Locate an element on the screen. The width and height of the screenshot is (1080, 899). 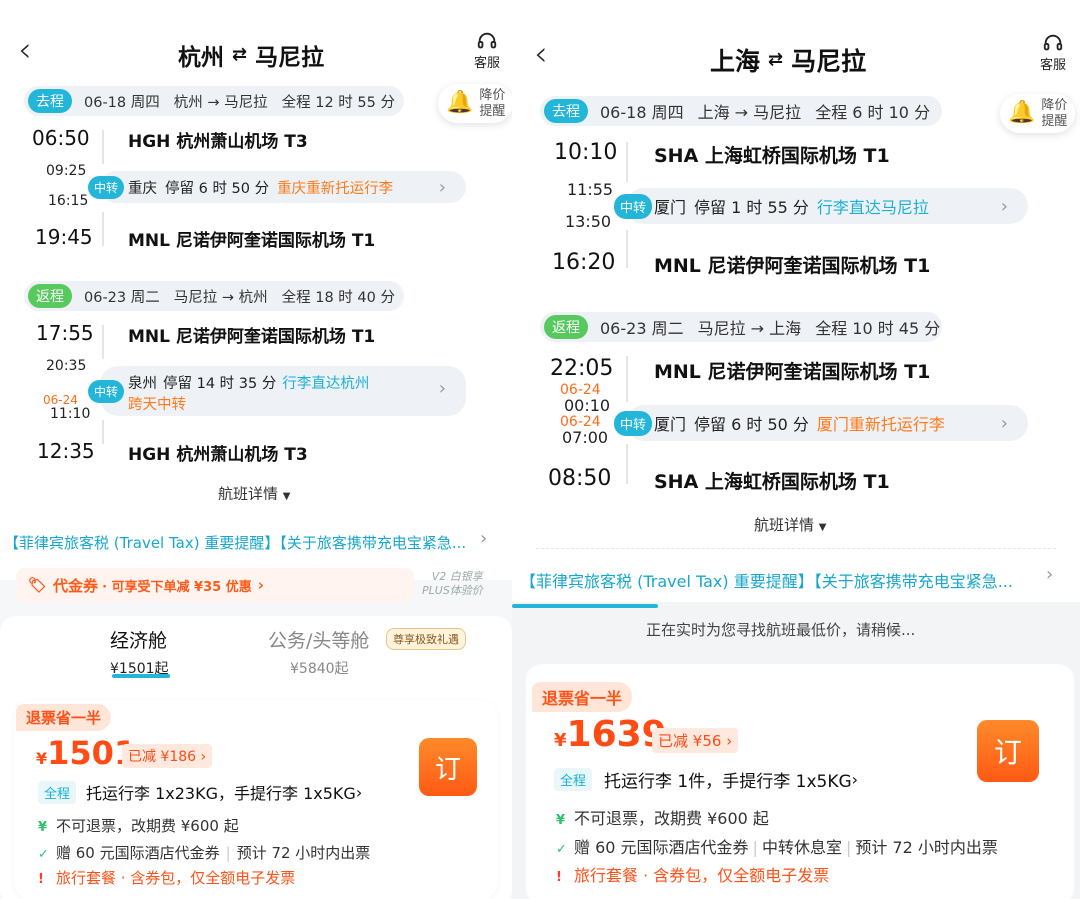
offer-price: ¥ 1639 is located at coordinates (610, 734).